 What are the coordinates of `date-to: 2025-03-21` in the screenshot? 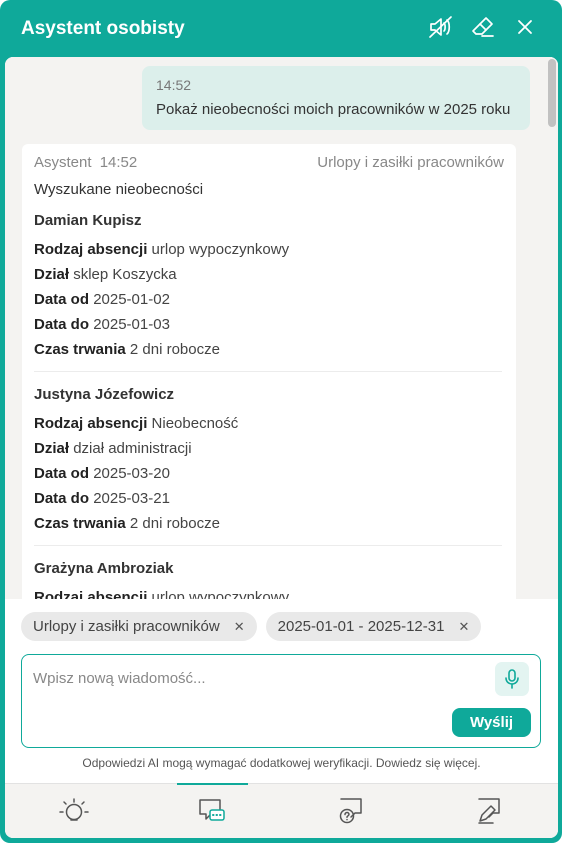 It's located at (131, 498).